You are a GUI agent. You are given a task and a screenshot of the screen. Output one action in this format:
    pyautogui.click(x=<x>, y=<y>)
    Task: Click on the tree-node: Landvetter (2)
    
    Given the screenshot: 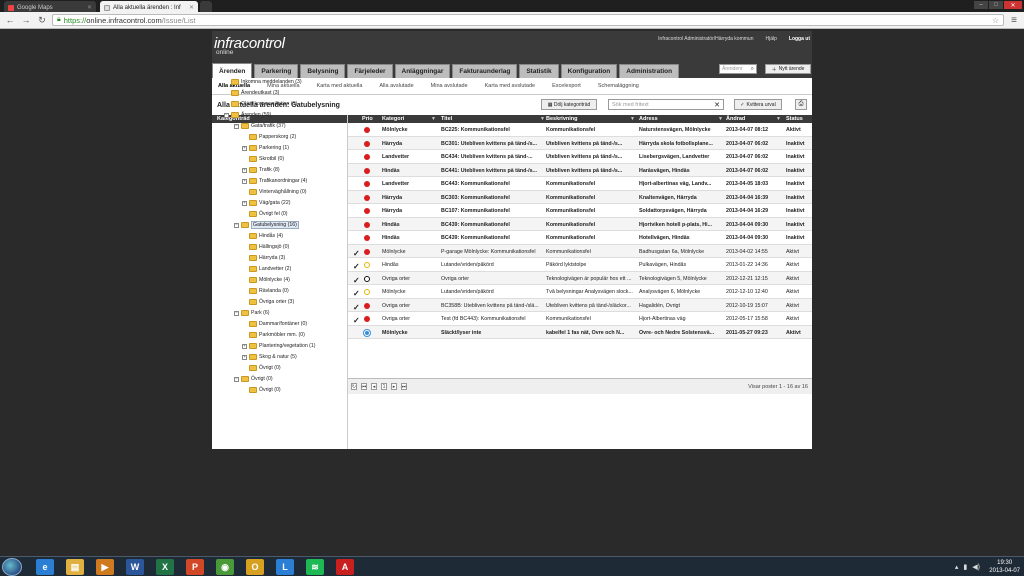 What is the action you would take?
    pyautogui.click(x=266, y=269)
    